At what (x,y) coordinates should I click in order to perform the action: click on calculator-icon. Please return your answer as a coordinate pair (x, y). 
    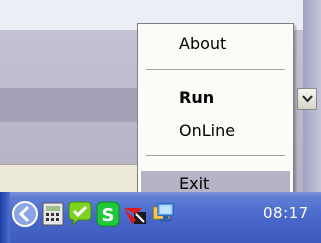
    Looking at the image, I should click on (53, 213).